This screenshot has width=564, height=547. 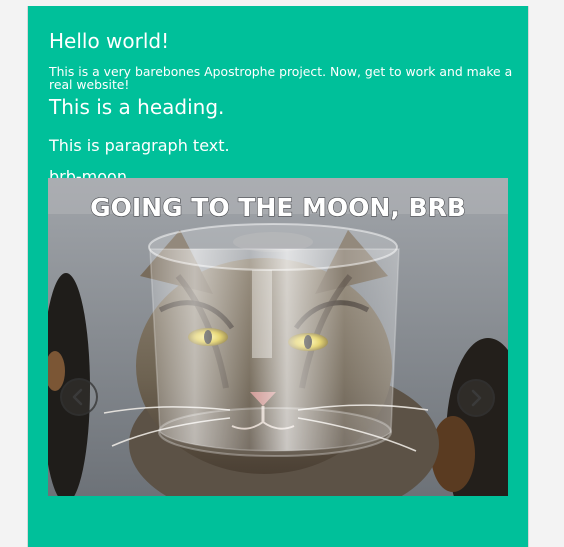 I want to click on content-heading: This is a heading., so click(x=137, y=107).